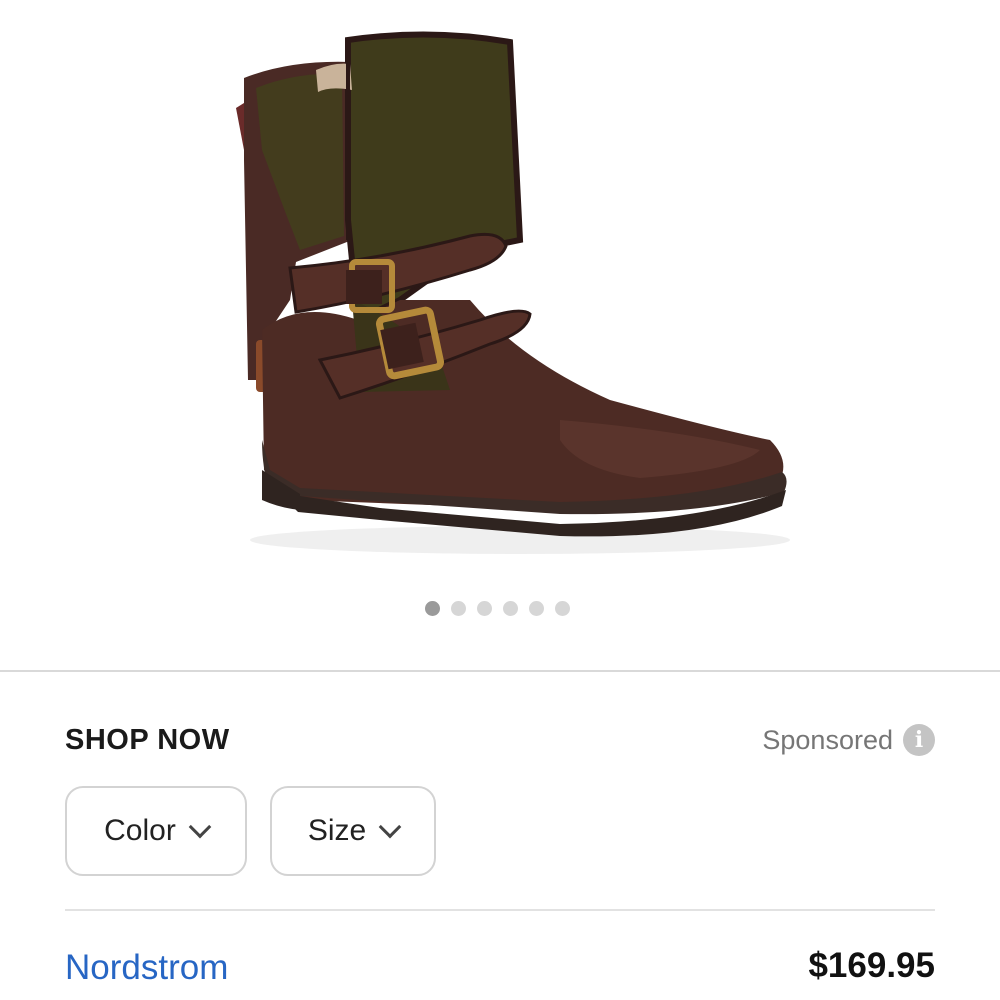 The image size is (1000, 1000). I want to click on sponsored-label: Sponsored i, so click(848, 740).